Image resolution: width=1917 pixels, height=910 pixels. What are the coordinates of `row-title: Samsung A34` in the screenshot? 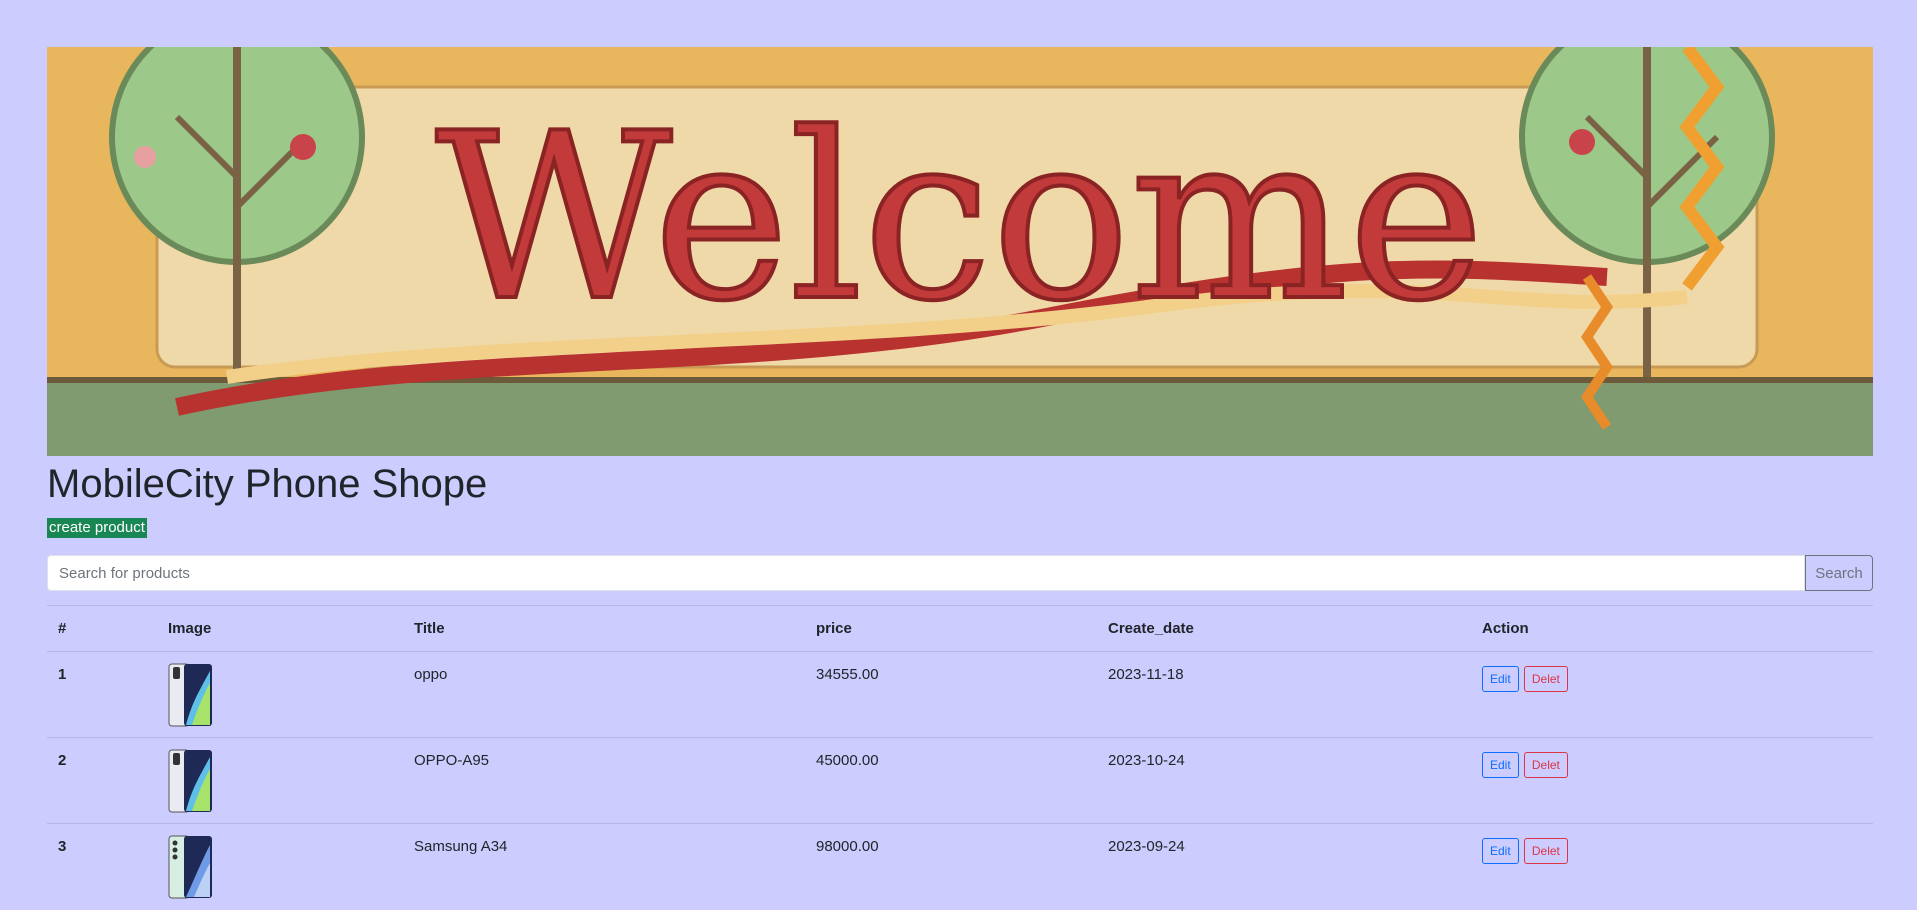 It's located at (604, 866).